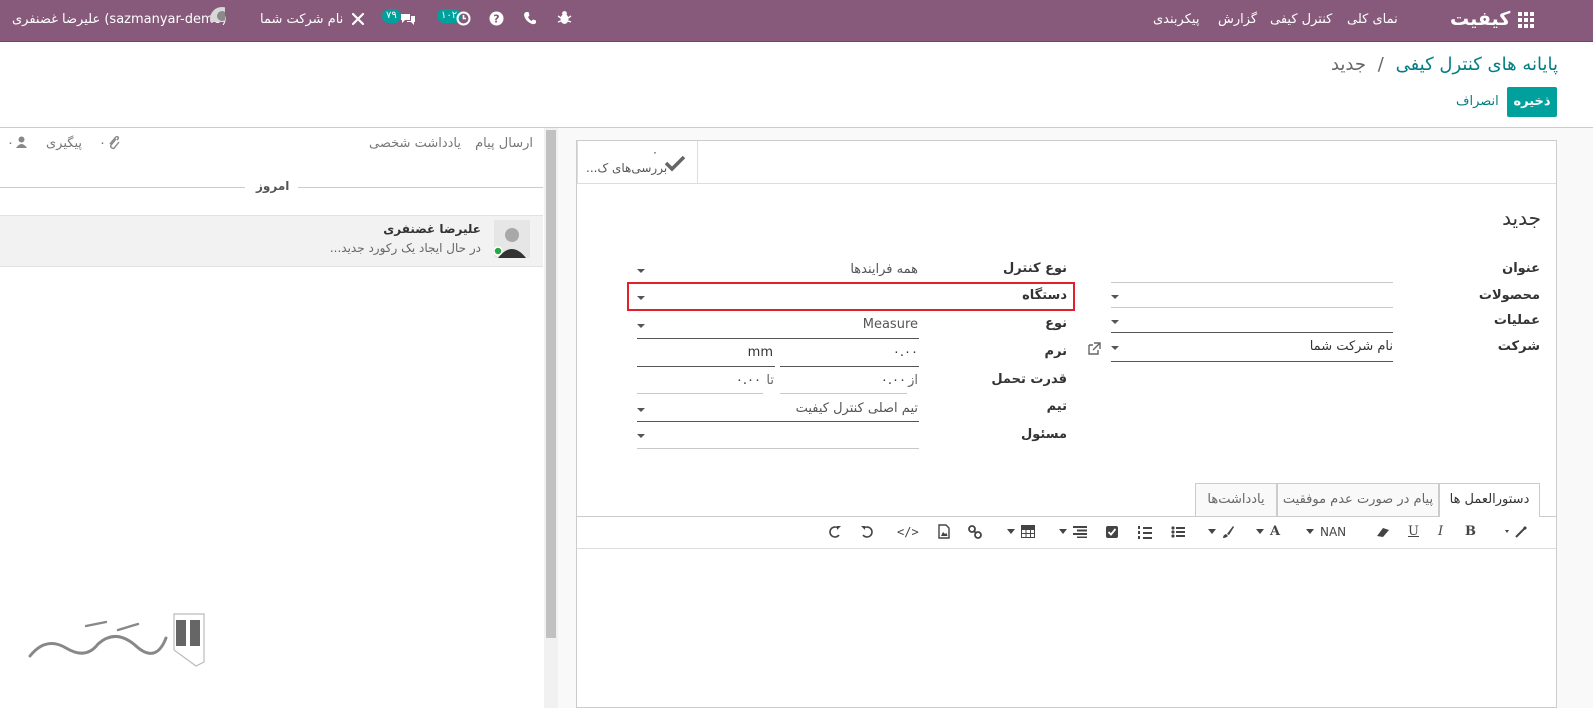  I want to click on tabs-divider, so click(1066, 516).